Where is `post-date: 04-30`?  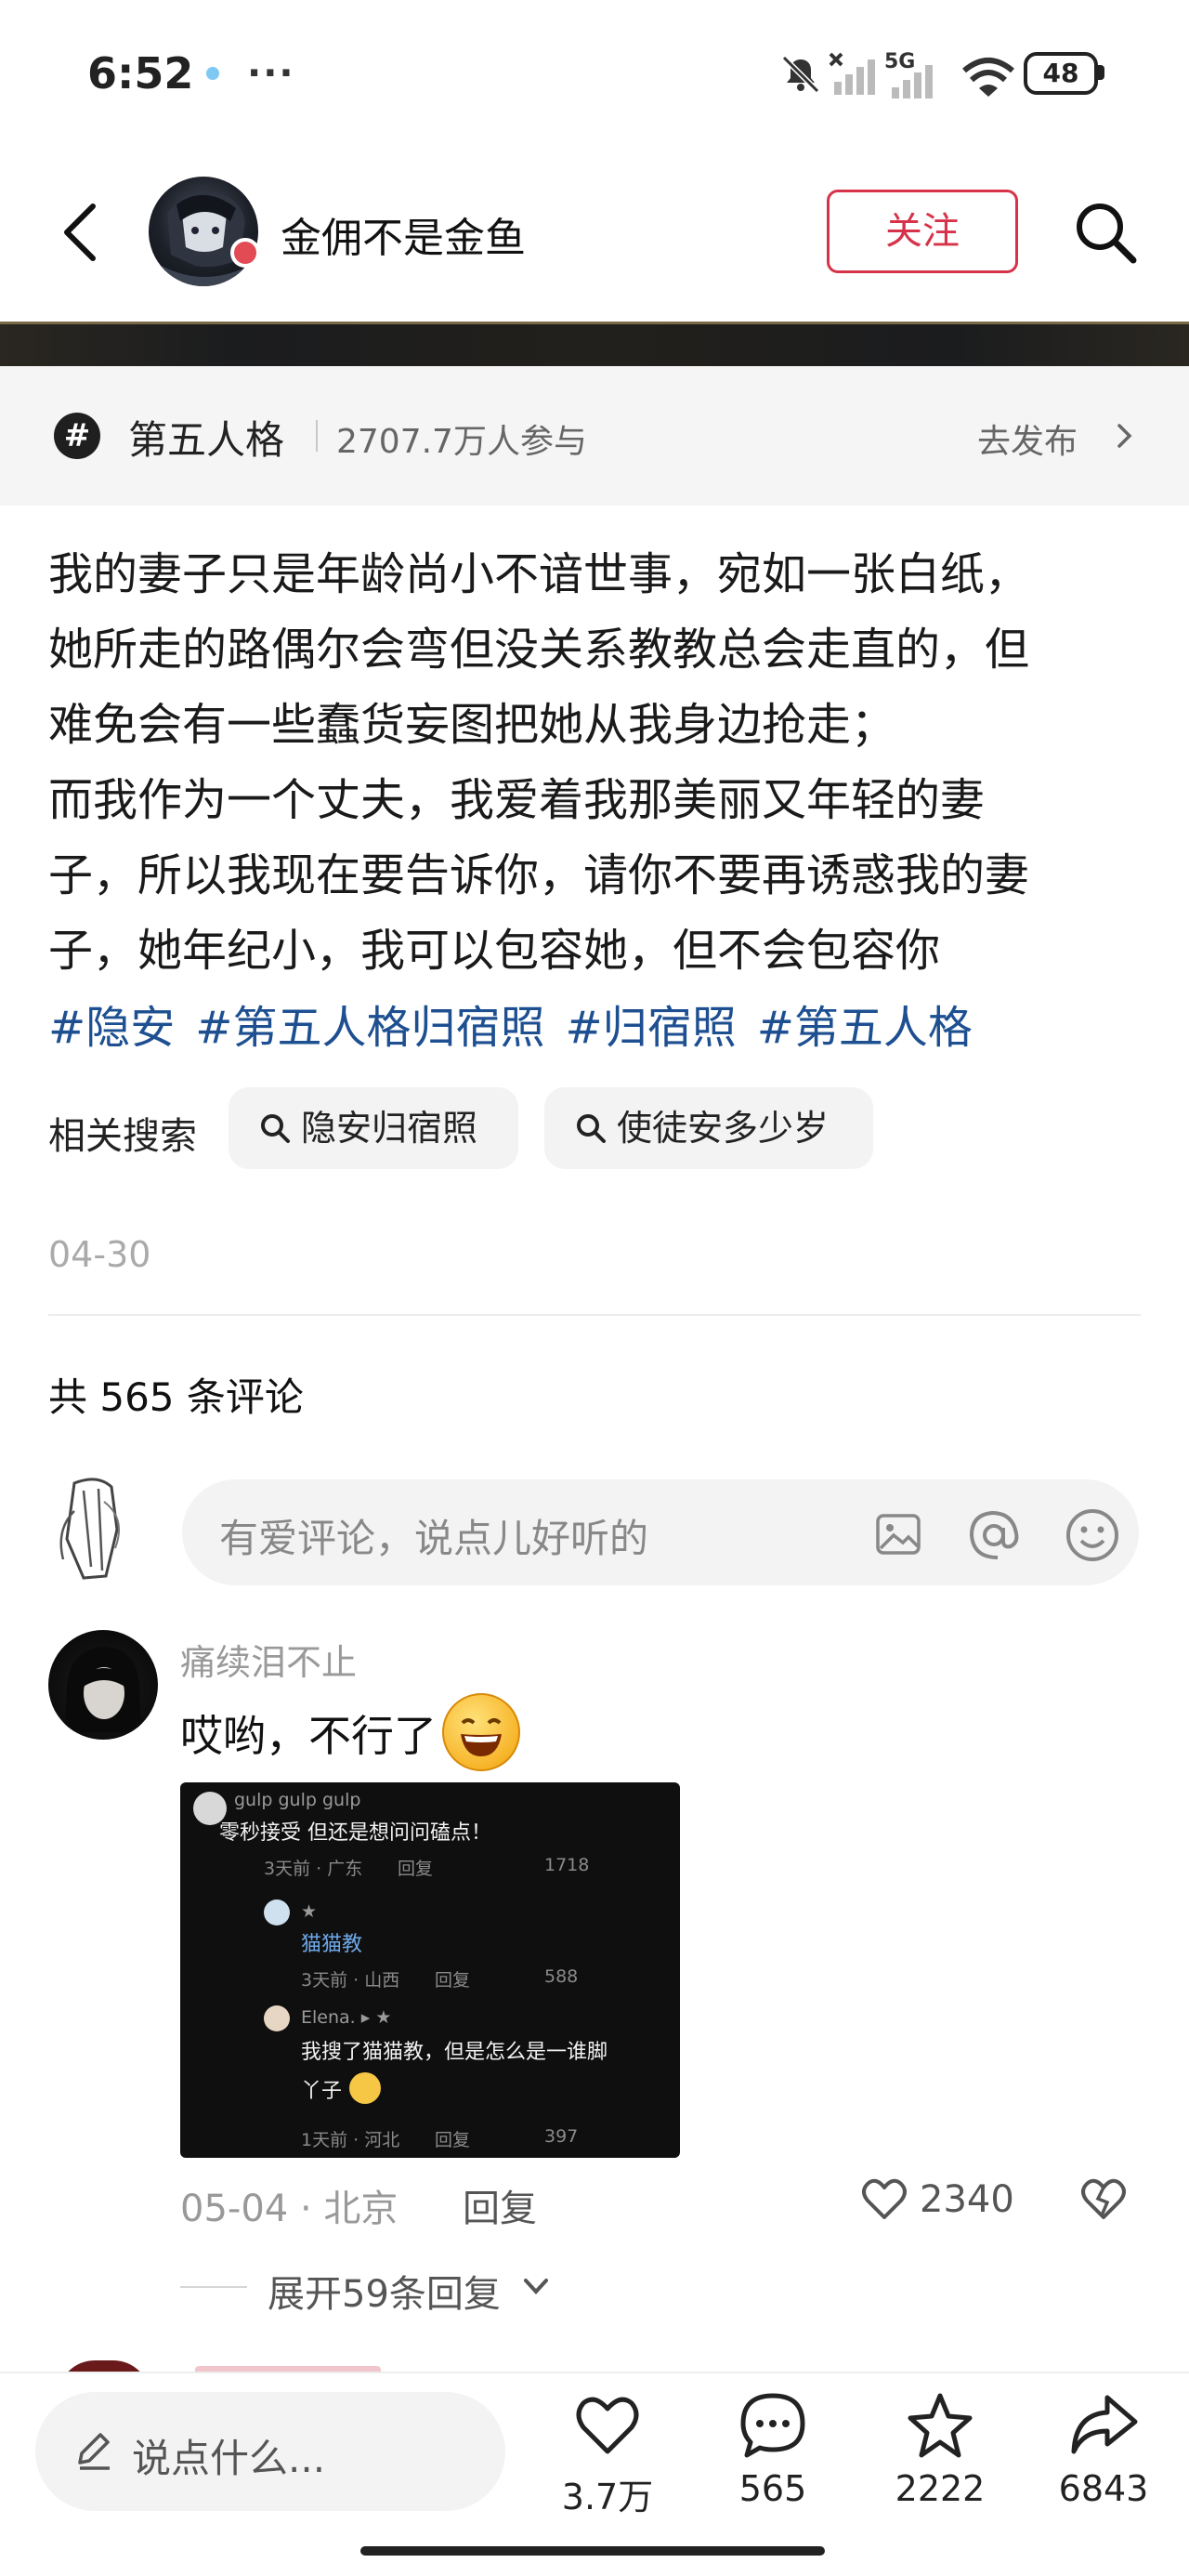
post-date: 04-30 is located at coordinates (100, 1254).